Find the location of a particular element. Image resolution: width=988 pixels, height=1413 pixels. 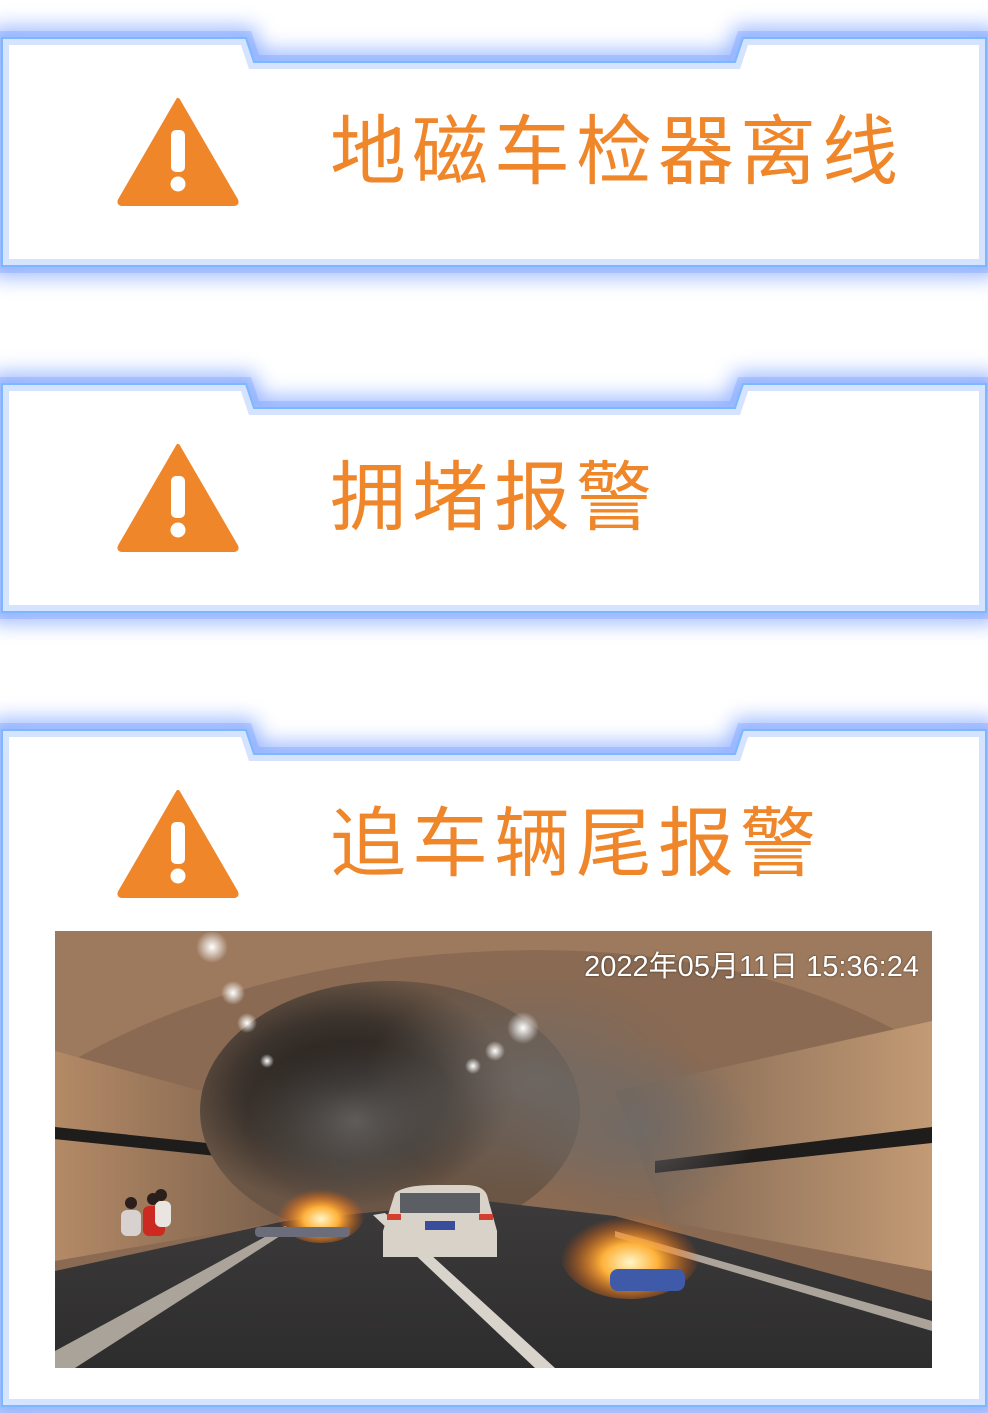

camera-timestamp: 2022年05月11日 15:36:24 is located at coordinates (751, 967).